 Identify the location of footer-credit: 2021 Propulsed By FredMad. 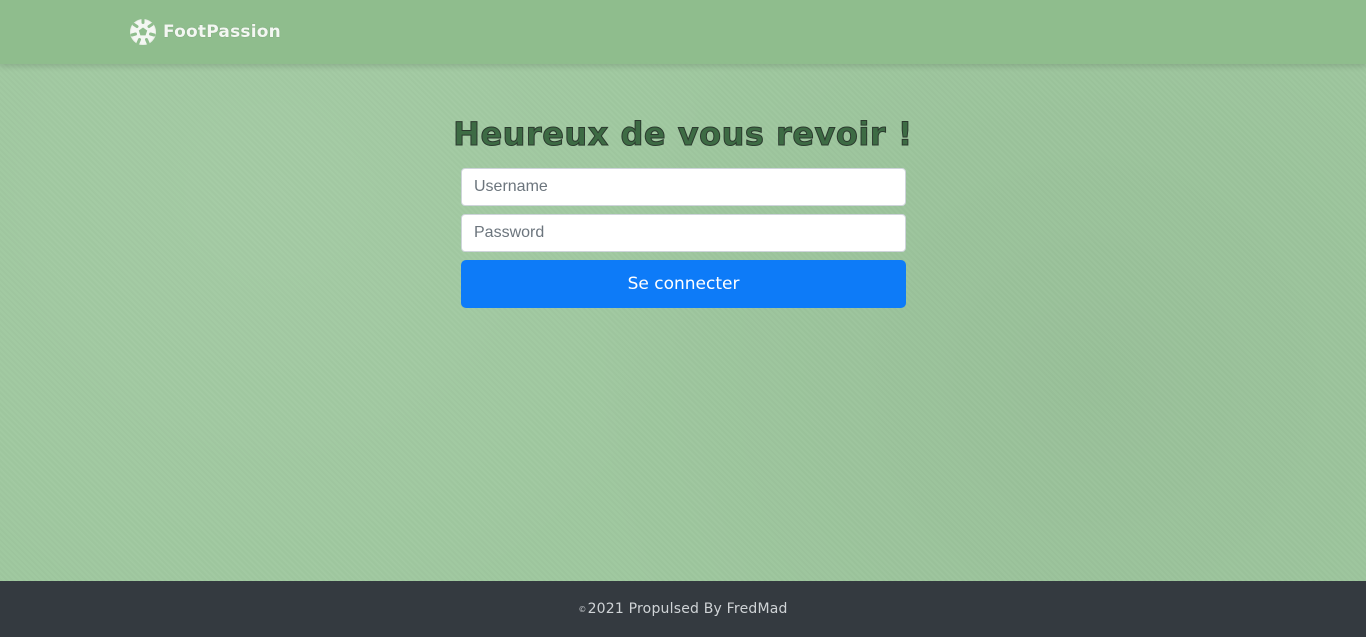
(687, 609).